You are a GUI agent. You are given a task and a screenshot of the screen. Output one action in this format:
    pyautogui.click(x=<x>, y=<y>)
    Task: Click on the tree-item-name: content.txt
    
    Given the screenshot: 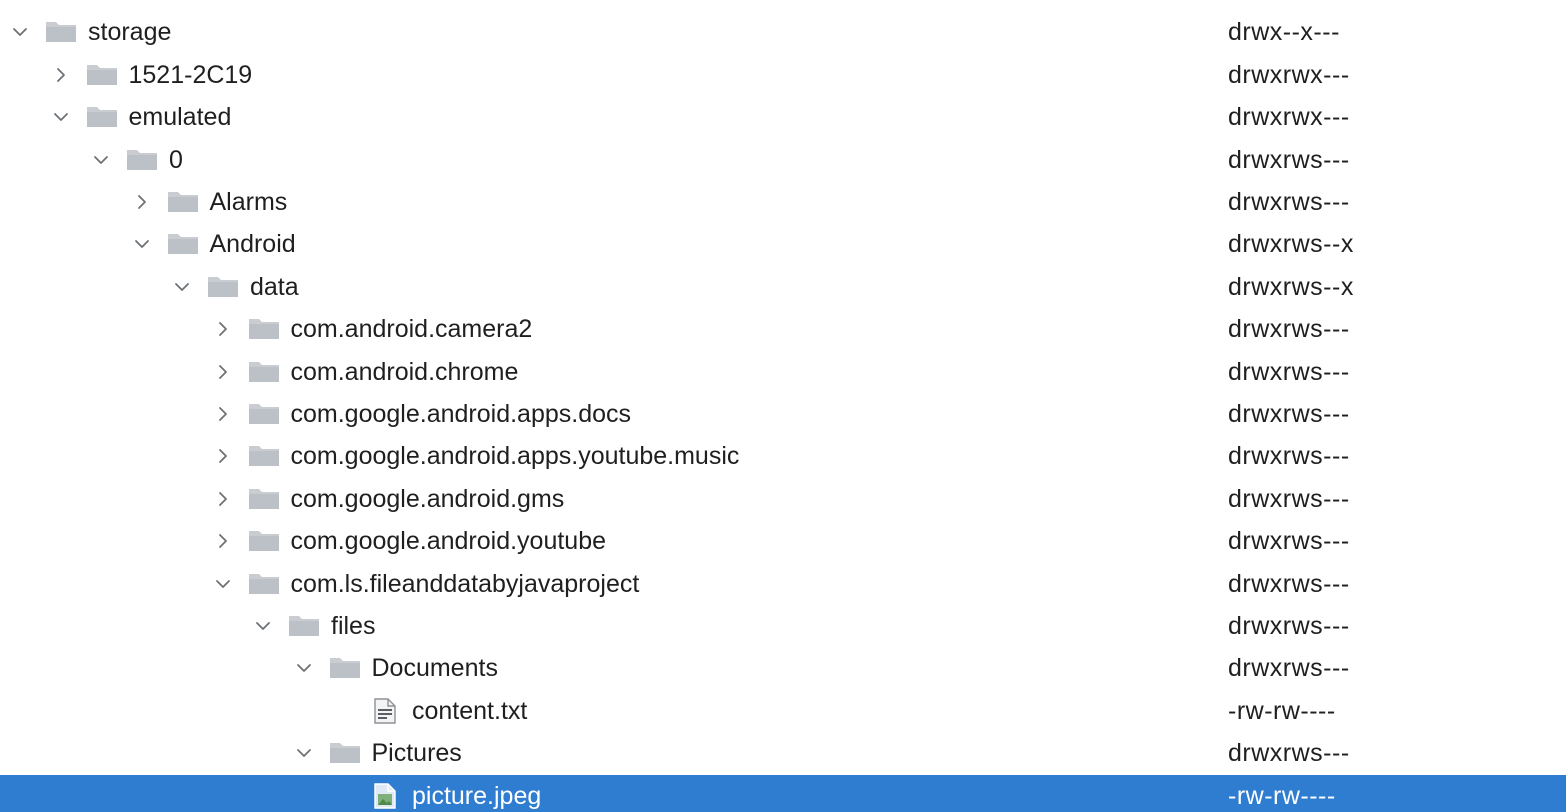 What is the action you would take?
    pyautogui.click(x=470, y=710)
    